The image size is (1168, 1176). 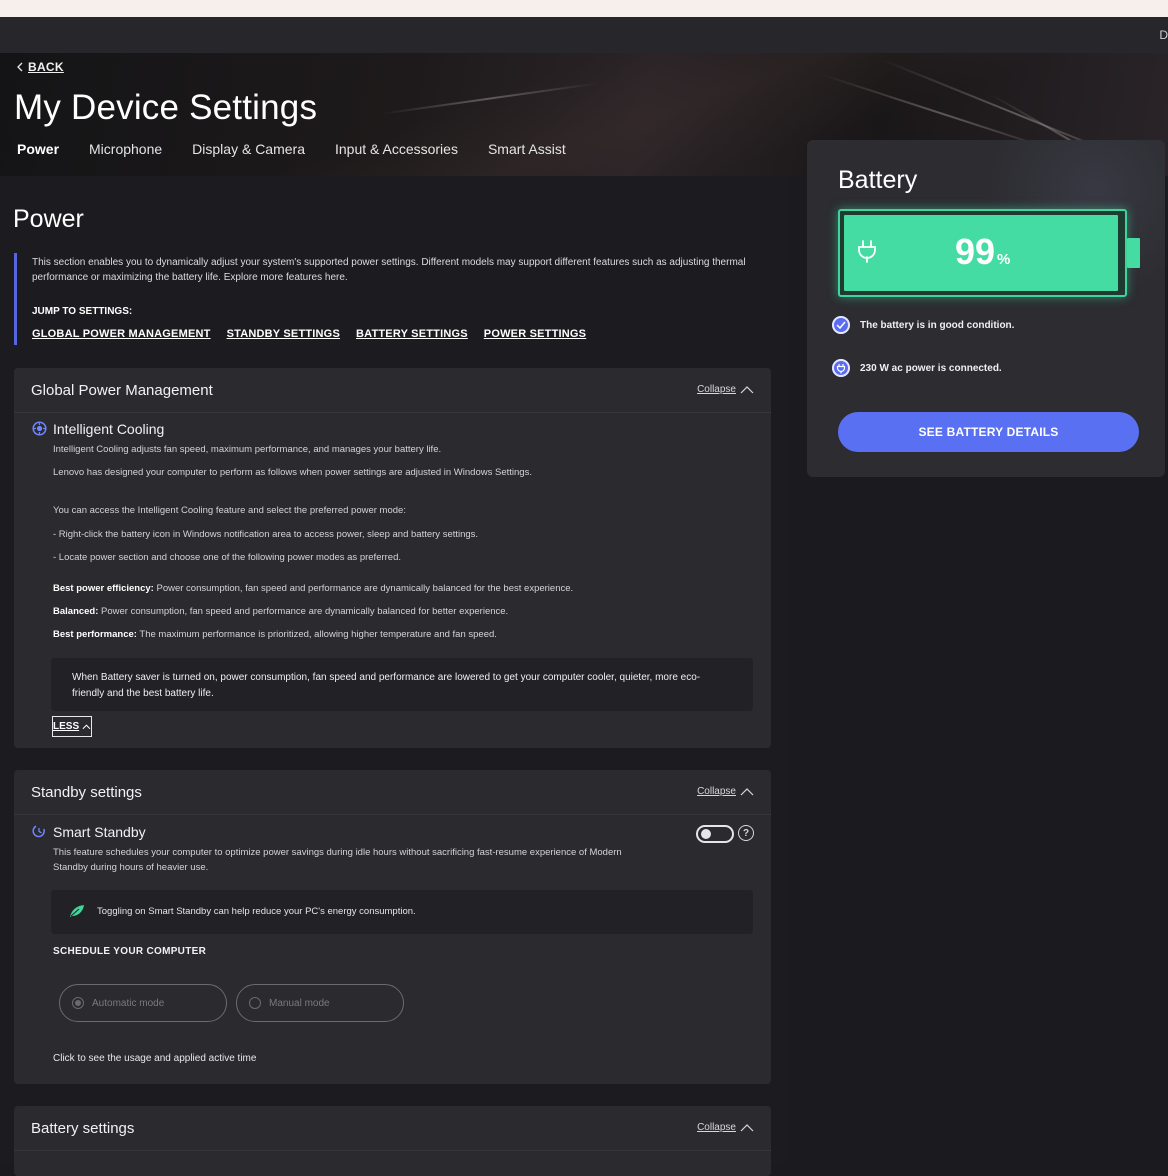 I want to click on card-header: Global Power Management Collapse, so click(x=392, y=390).